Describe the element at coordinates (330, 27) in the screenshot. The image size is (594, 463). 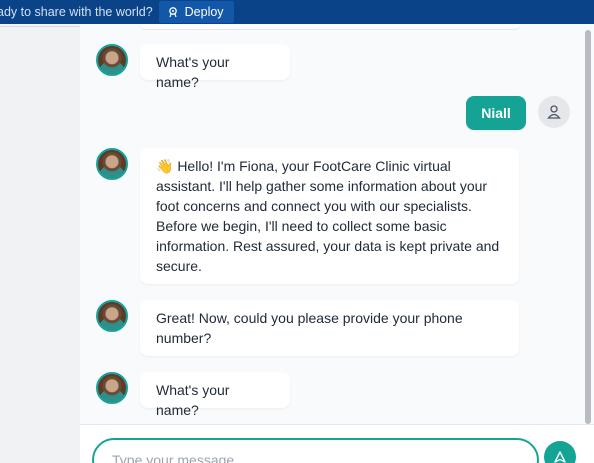
I see `previous-message-edge` at that location.